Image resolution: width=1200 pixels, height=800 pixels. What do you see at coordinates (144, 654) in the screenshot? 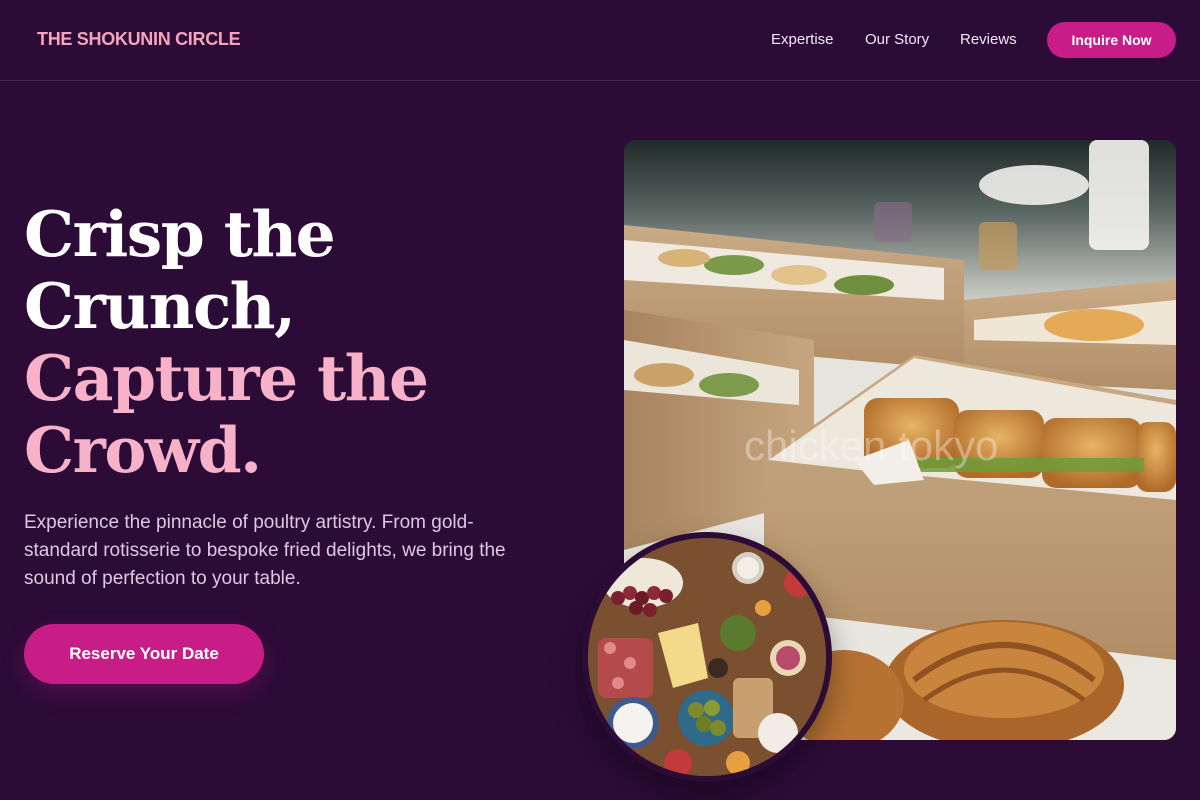
I see `reserve-your-date-button: Reserve Your Date` at bounding box center [144, 654].